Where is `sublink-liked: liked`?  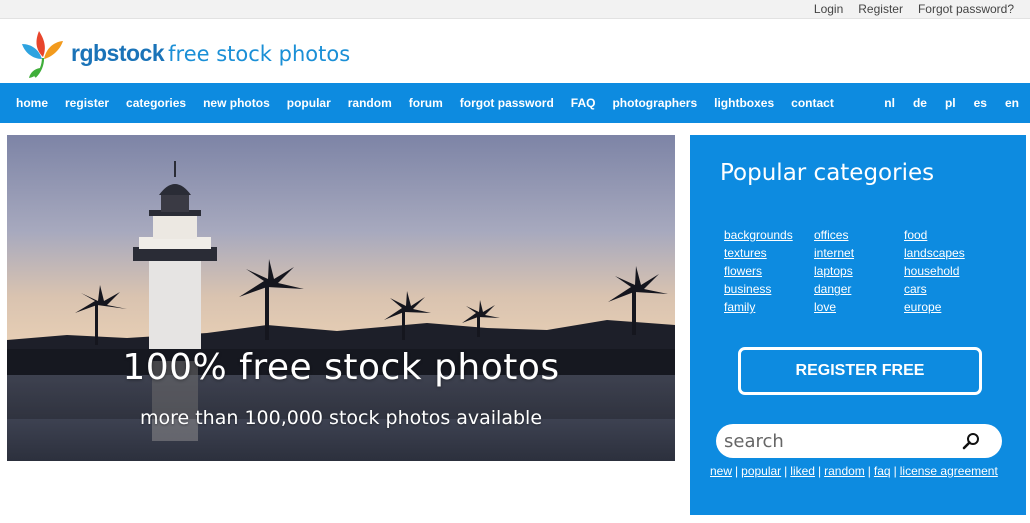
sublink-liked: liked is located at coordinates (802, 471).